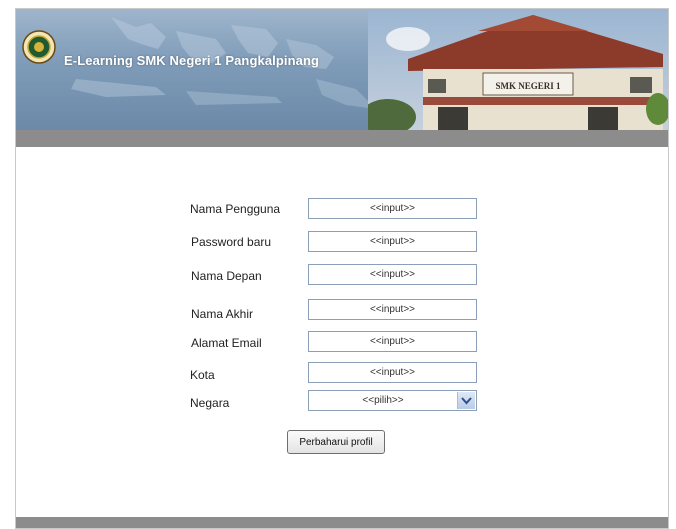 The height and width of the screenshot is (529, 676). What do you see at coordinates (202, 375) in the screenshot?
I see `label-kota: Kota` at bounding box center [202, 375].